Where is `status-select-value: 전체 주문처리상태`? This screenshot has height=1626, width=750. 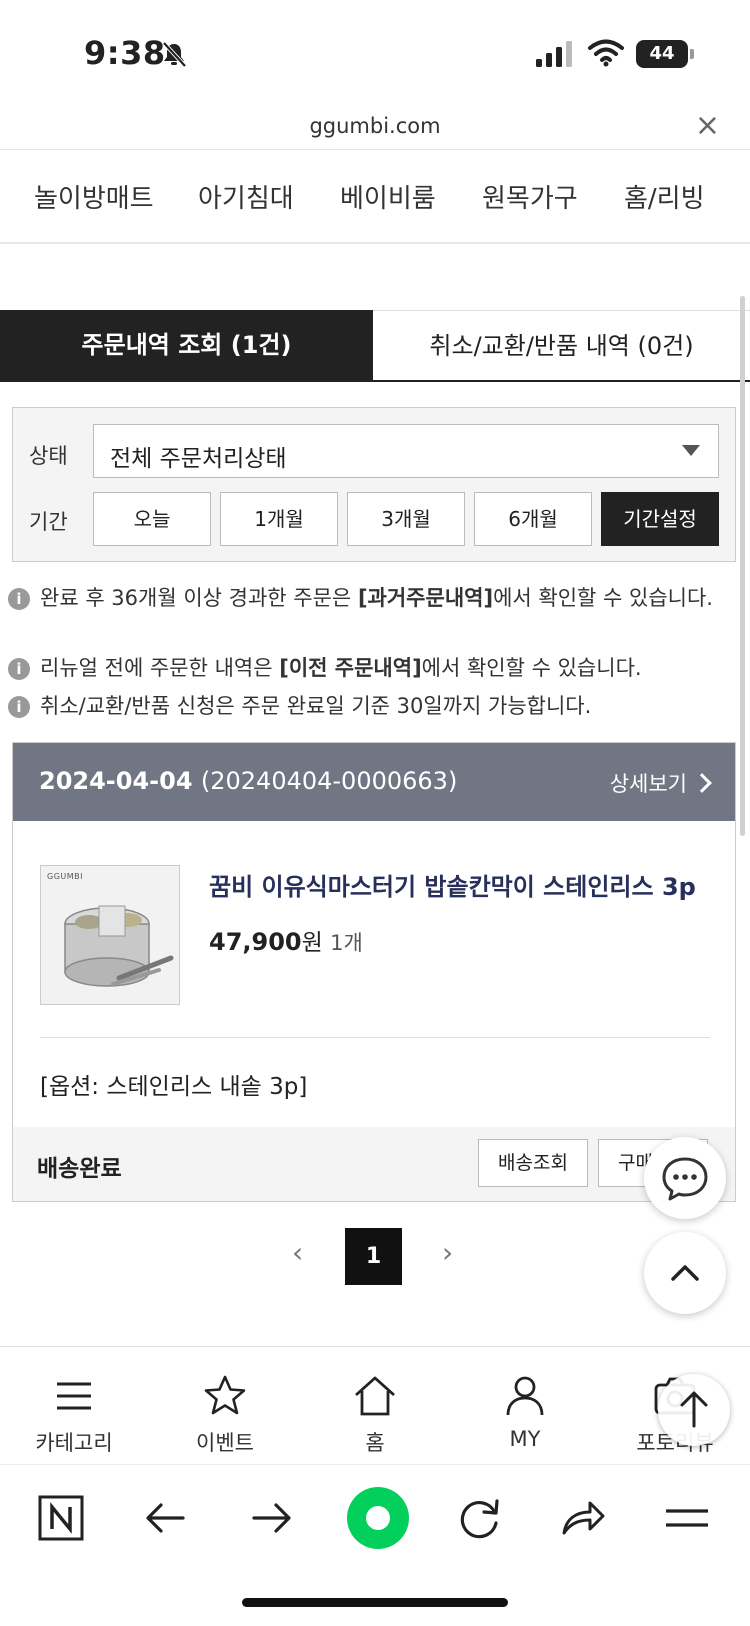
status-select-value: 전체 주문처리상태 is located at coordinates (198, 459).